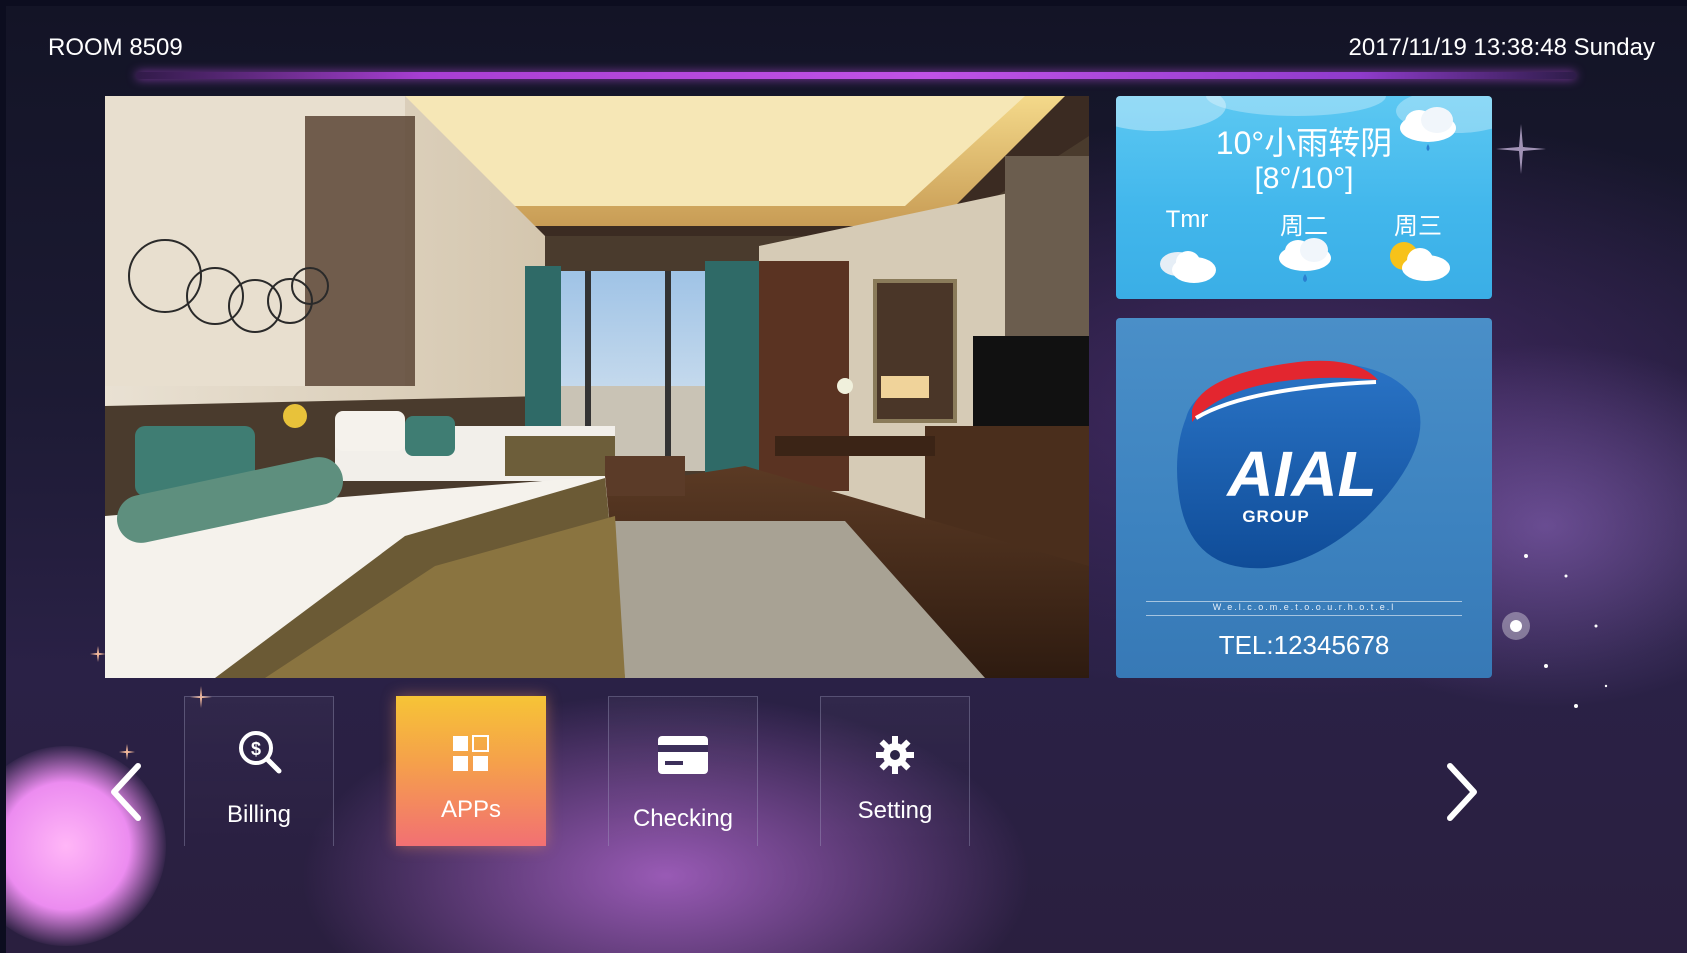 The width and height of the screenshot is (1687, 953). Describe the element at coordinates (1420, 261) in the screenshot. I see `partly-sunny-icon` at that location.